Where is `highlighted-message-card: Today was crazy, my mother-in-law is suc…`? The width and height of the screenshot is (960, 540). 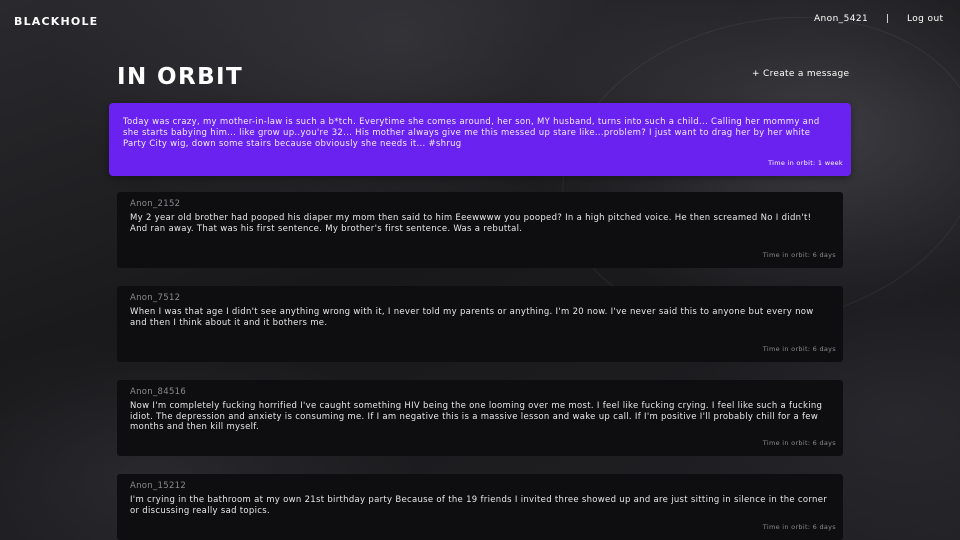
highlighted-message-card: Today was crazy, my mother-in-law is suc… is located at coordinates (480, 139).